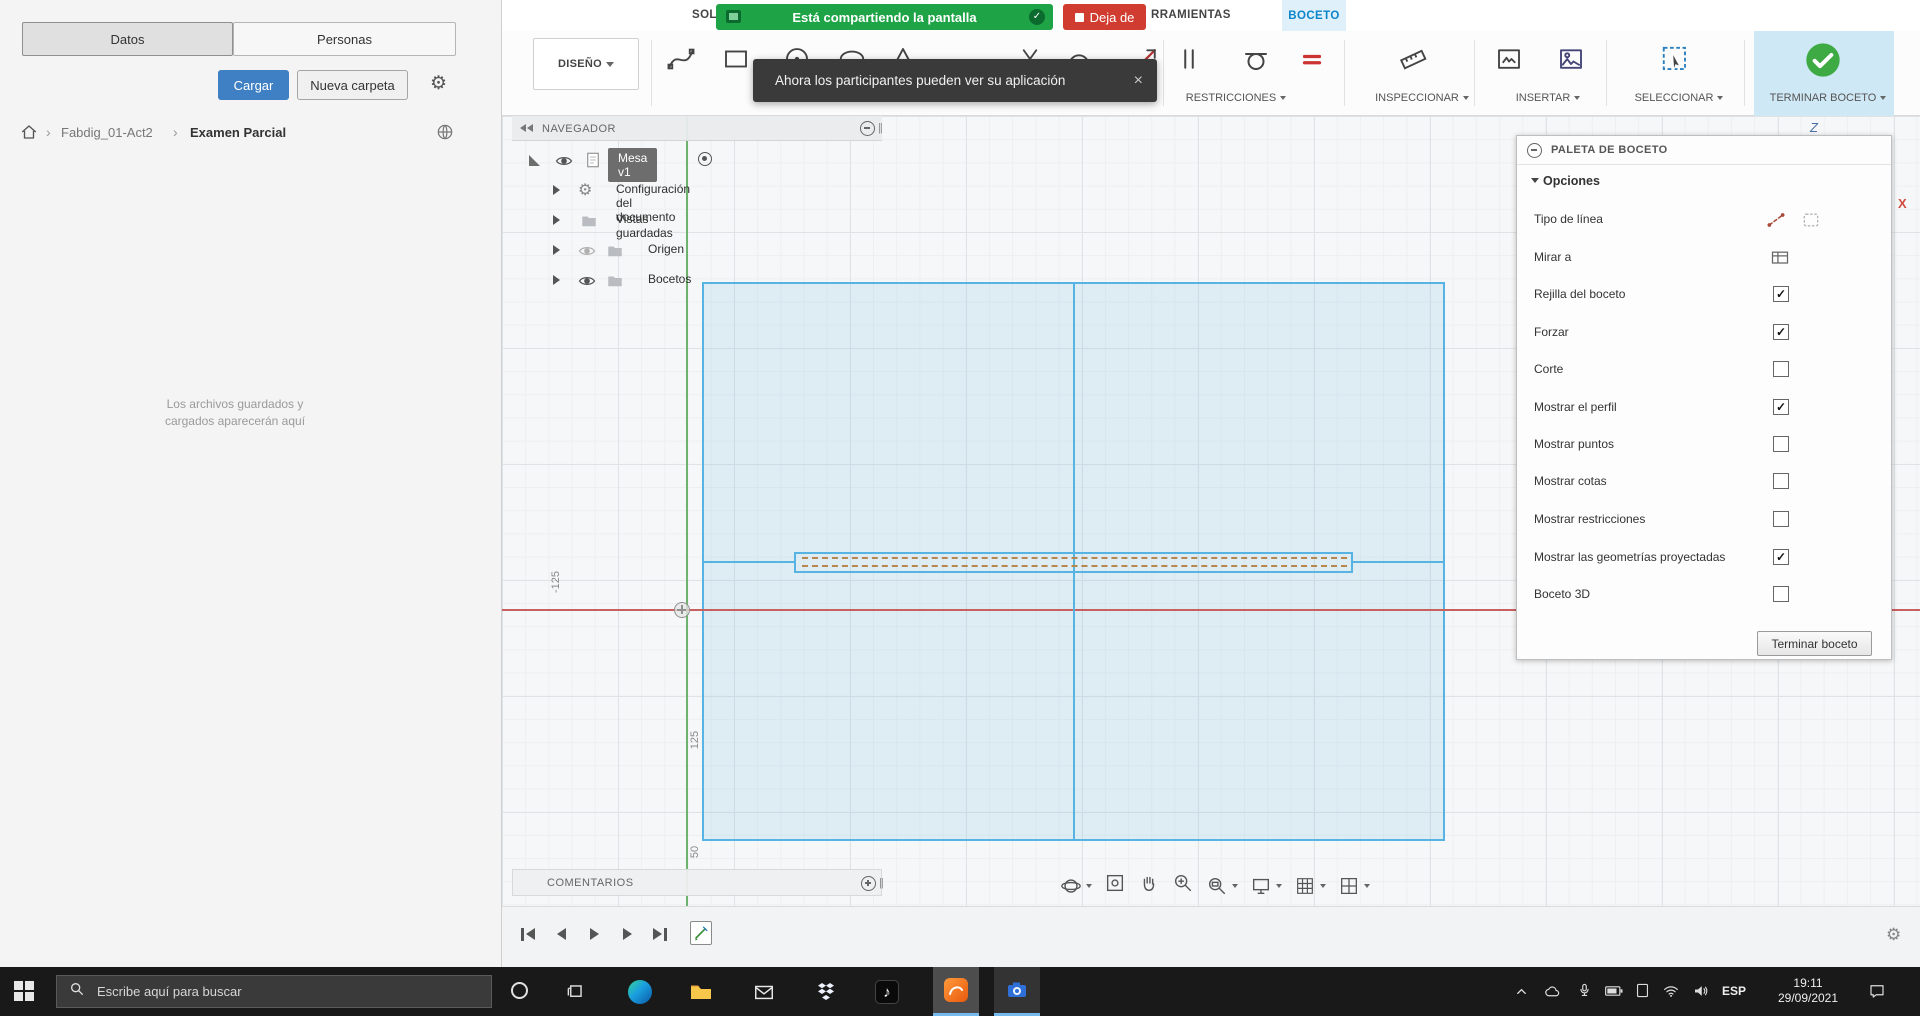 The image size is (1920, 1016). What do you see at coordinates (1781, 294) in the screenshot?
I see `checkbox-sketch-grid: ✓` at bounding box center [1781, 294].